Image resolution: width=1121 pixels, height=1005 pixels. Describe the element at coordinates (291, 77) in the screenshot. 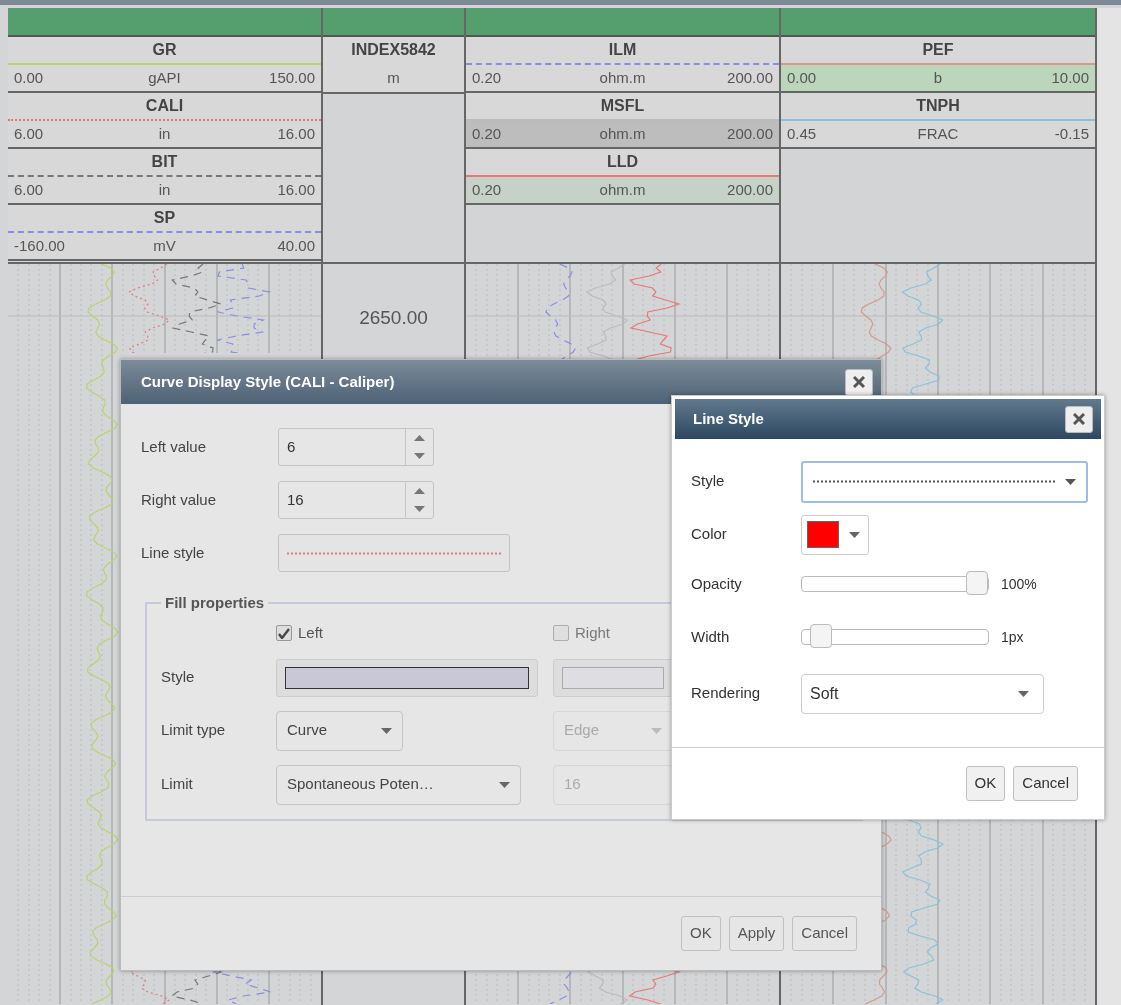

I see `scale-max: 150.00` at that location.